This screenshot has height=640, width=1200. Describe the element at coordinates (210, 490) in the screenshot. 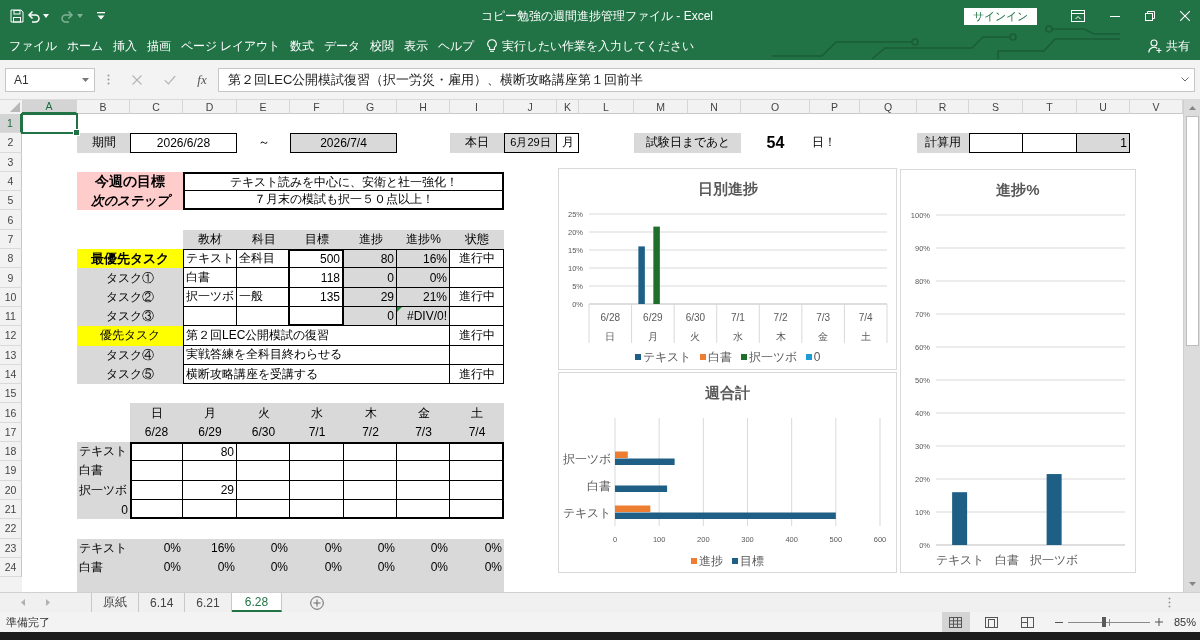

I see `table-cell: 29` at that location.